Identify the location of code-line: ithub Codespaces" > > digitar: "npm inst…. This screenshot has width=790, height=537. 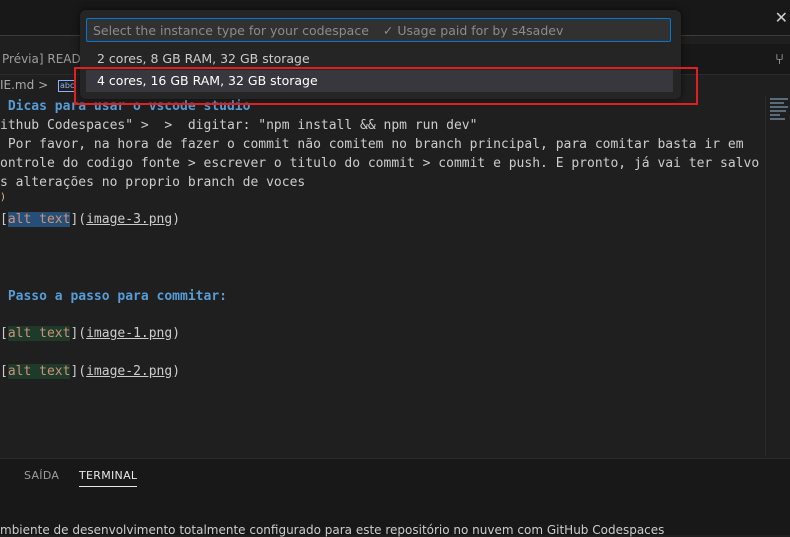
(239, 125).